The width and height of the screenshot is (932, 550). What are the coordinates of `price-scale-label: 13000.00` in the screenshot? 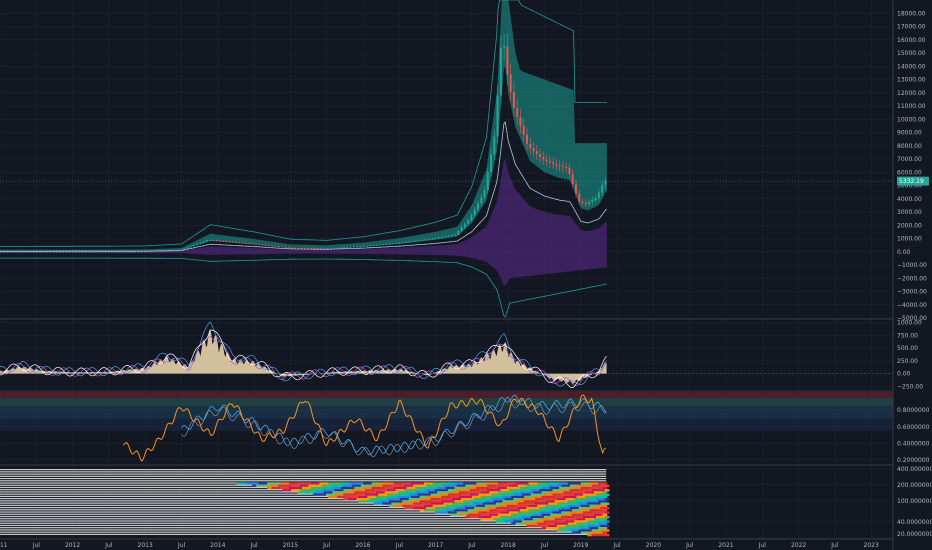 It's located at (911, 80).